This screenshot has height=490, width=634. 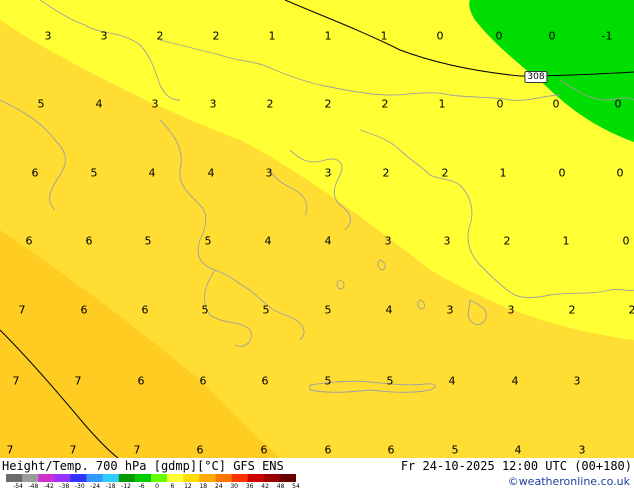 I want to click on colorbar-tick-label: 42, so click(x=265, y=486).